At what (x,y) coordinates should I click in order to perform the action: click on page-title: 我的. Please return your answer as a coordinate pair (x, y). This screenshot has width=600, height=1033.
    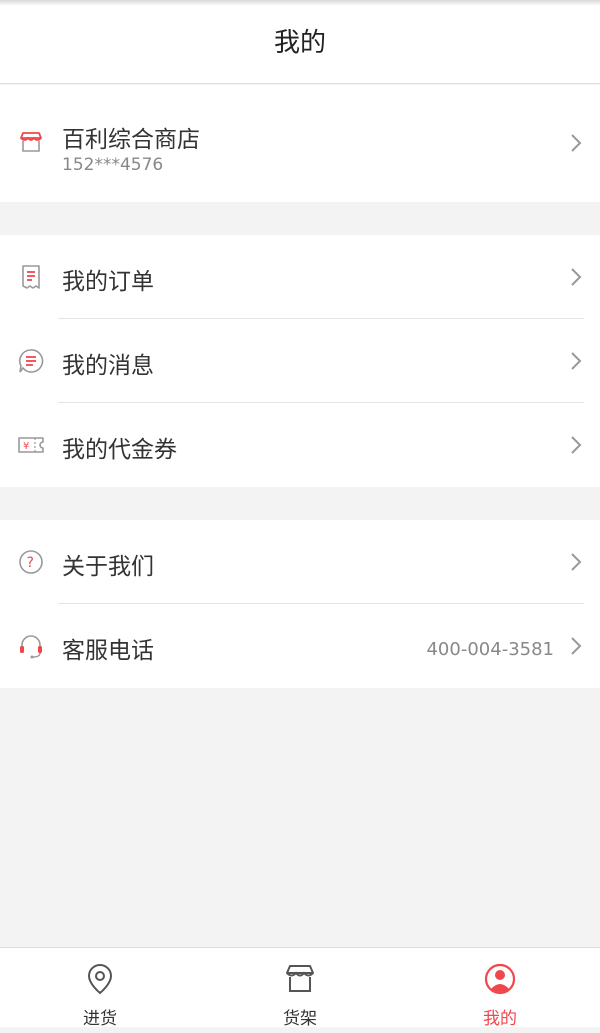
    Looking at the image, I should click on (299, 43).